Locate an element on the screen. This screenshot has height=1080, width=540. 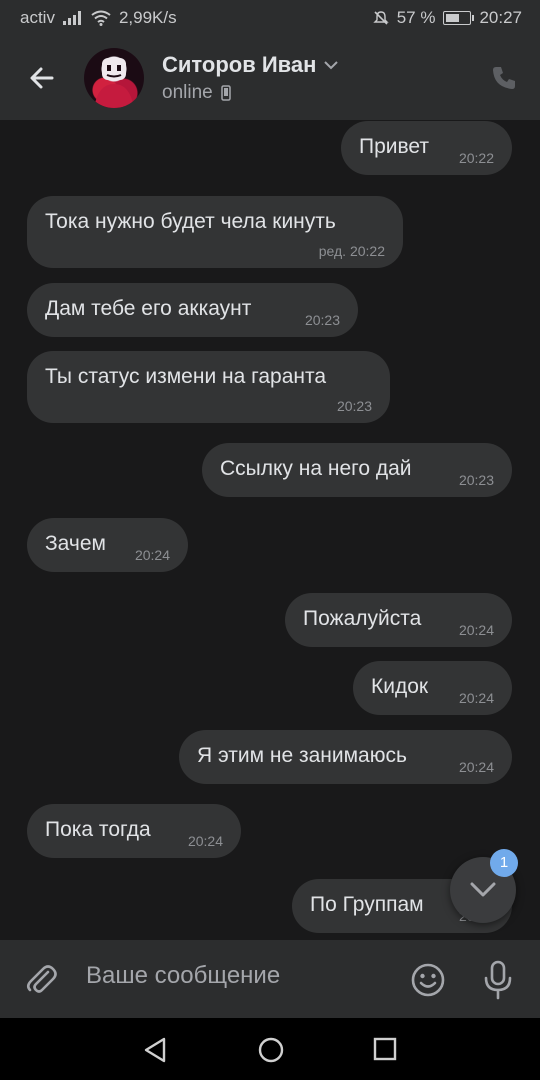
chat-header: Ситоров Иван online is located at coordinates (270, 78).